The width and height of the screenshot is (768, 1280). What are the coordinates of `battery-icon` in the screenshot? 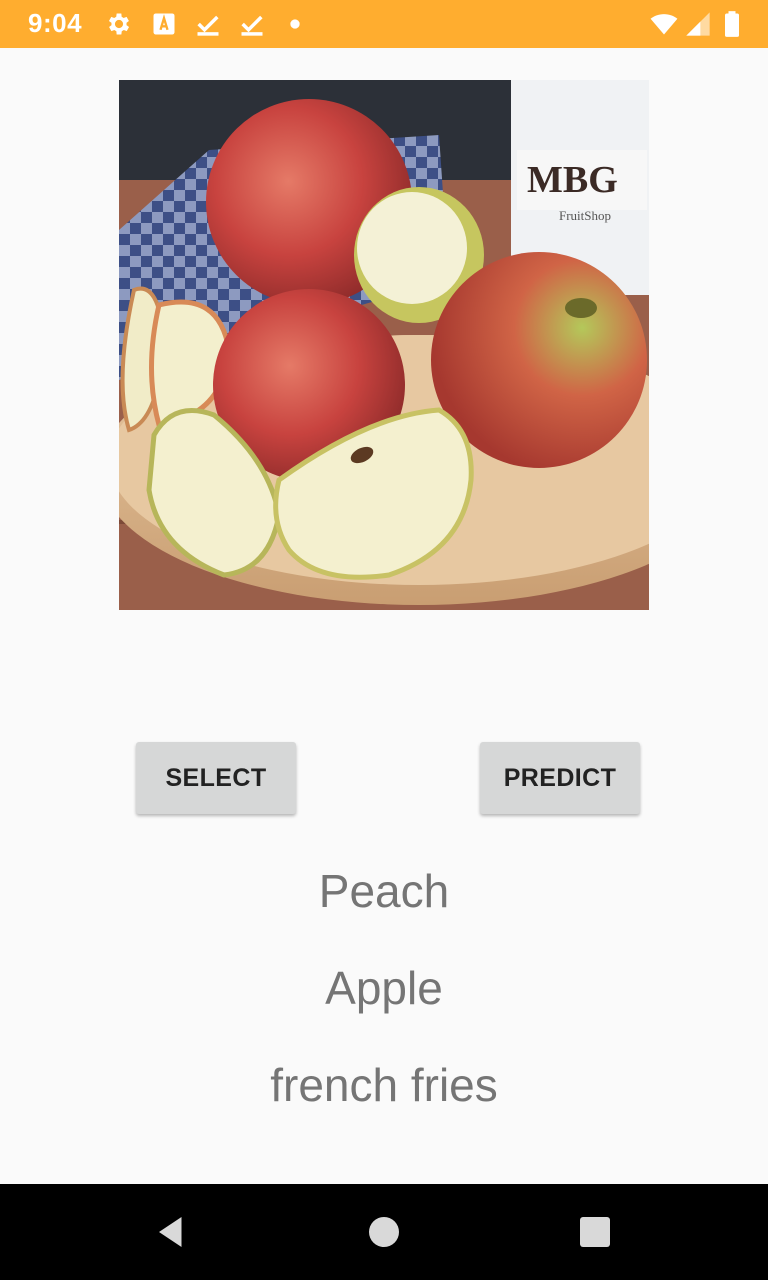 It's located at (732, 24).